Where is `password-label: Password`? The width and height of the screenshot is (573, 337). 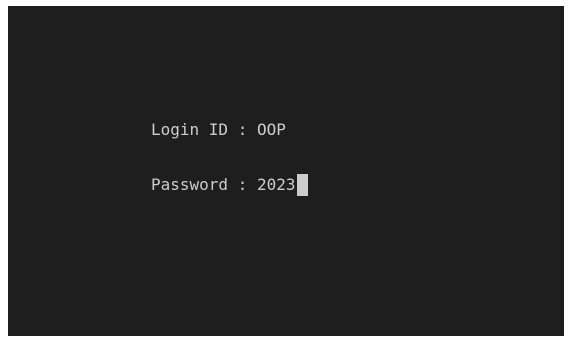
password-label: Password is located at coordinates (190, 184).